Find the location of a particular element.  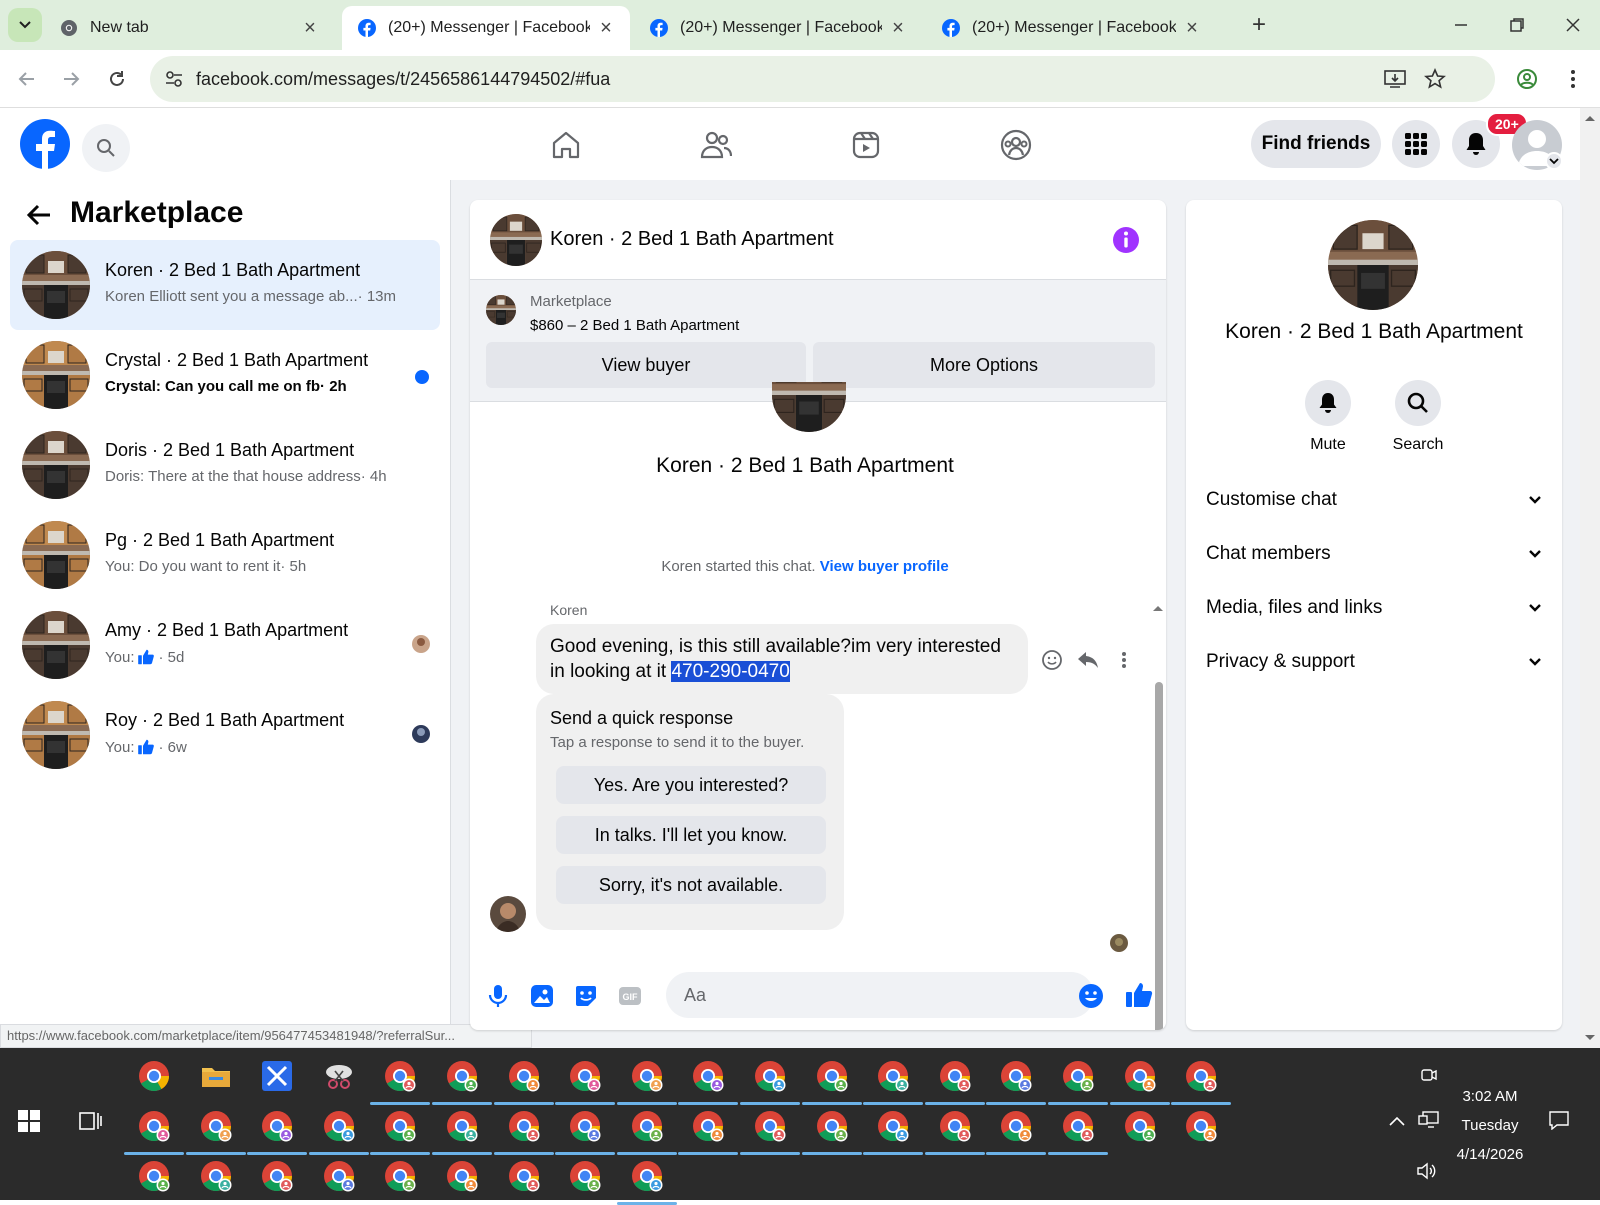

chevron-up-icon is located at coordinates (1397, 1121).